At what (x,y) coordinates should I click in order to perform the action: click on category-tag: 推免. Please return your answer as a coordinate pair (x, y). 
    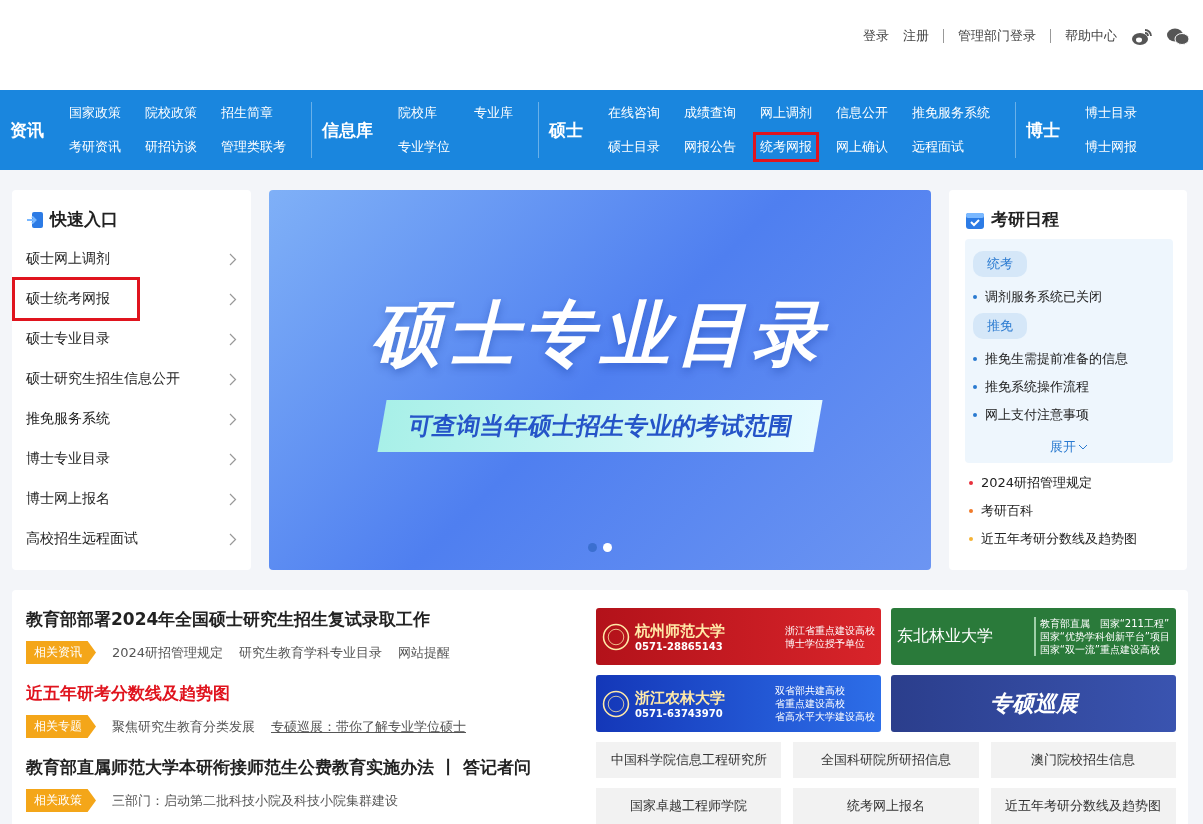
    Looking at the image, I should click on (1000, 326).